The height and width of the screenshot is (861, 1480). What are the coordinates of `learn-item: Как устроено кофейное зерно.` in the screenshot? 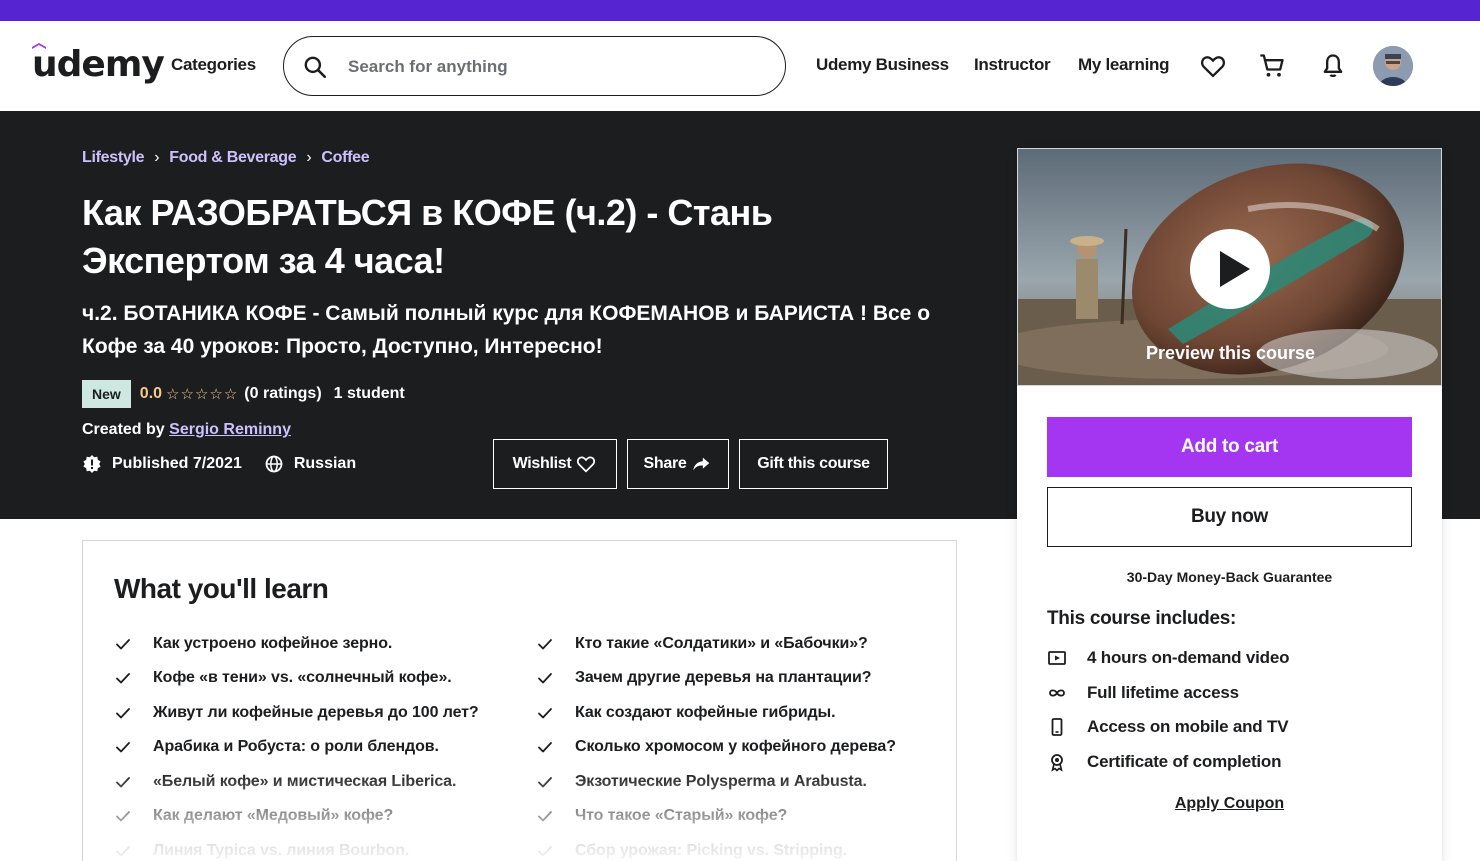 It's located at (253, 644).